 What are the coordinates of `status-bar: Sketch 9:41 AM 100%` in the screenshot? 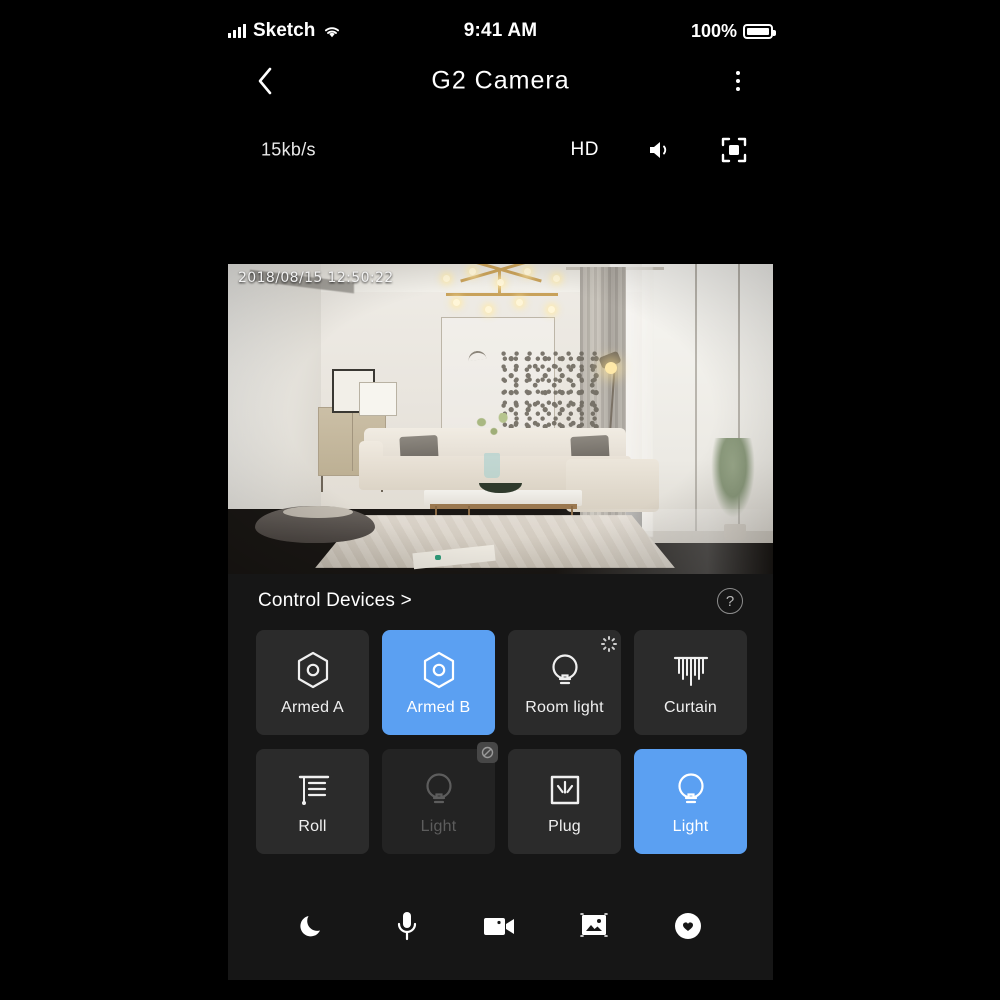 It's located at (502, 31).